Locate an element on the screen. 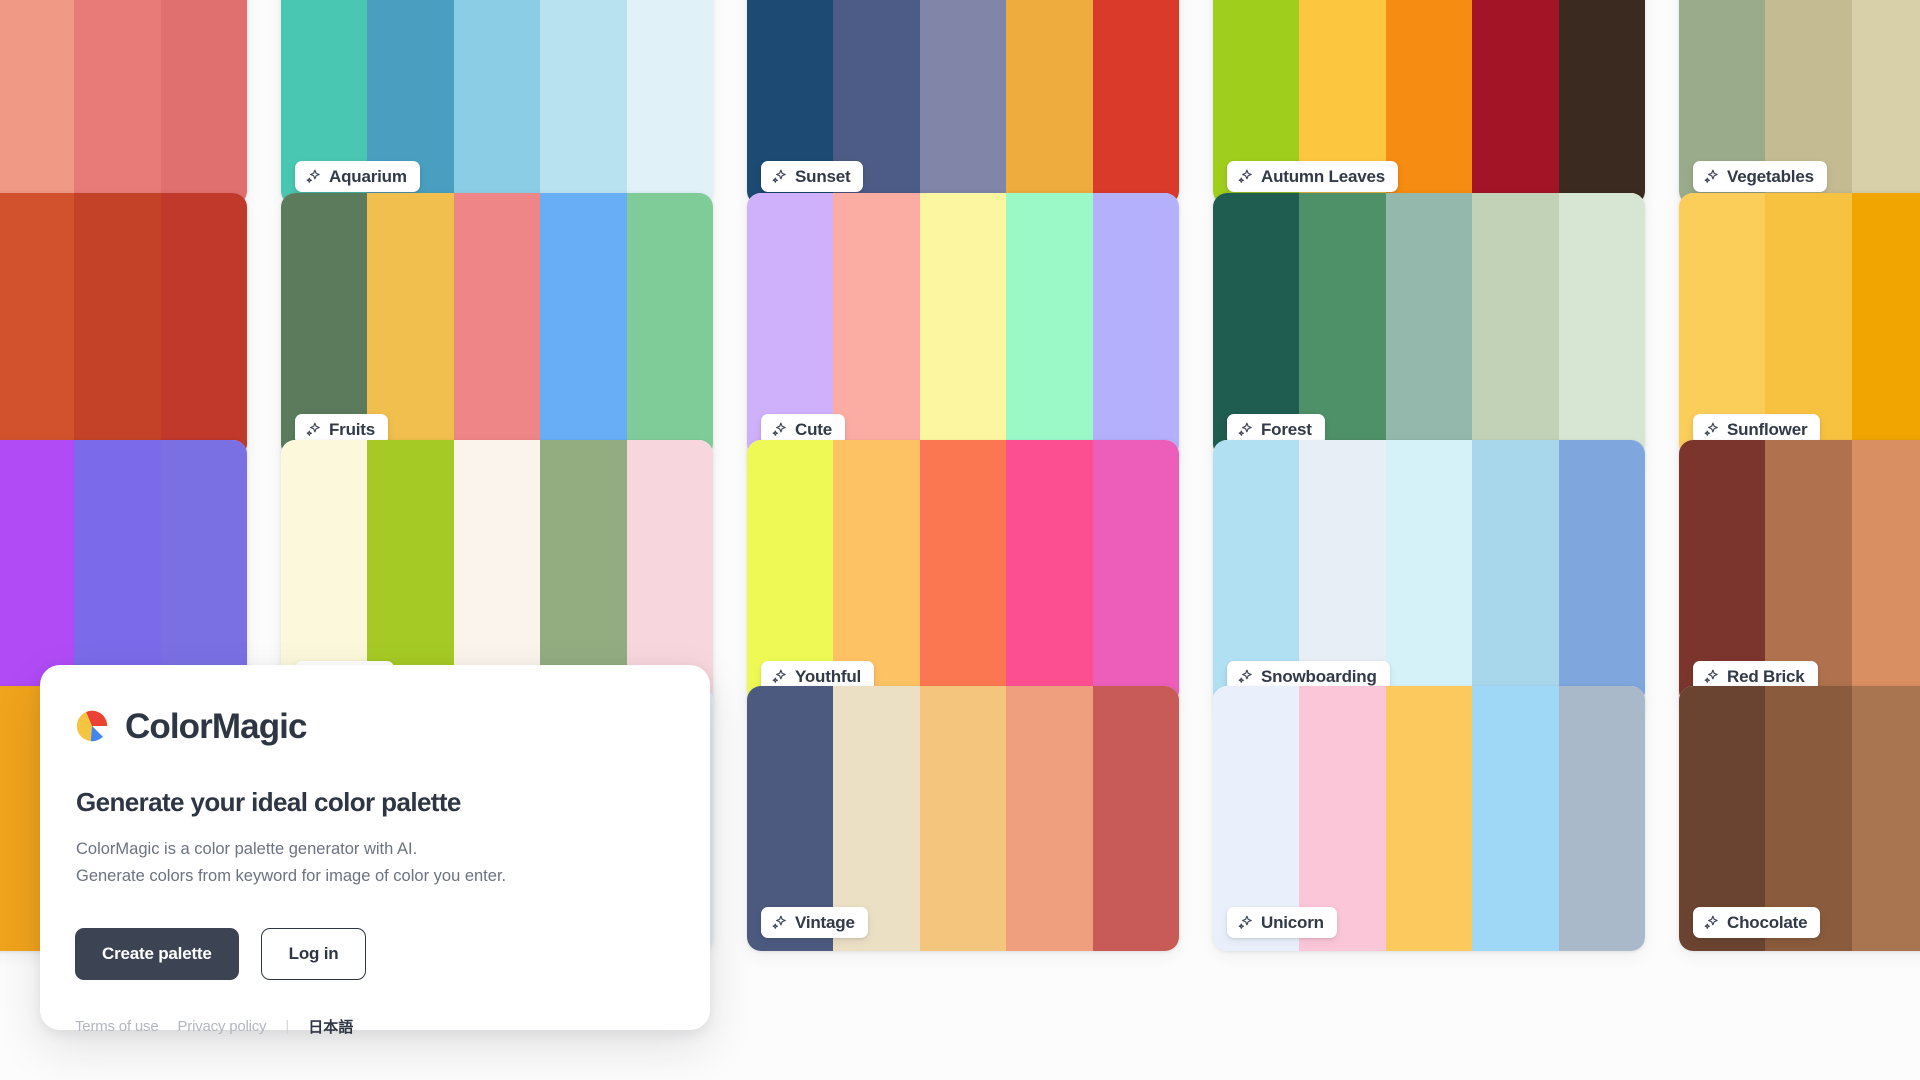 This screenshot has width=1920, height=1080. create-palette-button: Create palette is located at coordinates (157, 954).